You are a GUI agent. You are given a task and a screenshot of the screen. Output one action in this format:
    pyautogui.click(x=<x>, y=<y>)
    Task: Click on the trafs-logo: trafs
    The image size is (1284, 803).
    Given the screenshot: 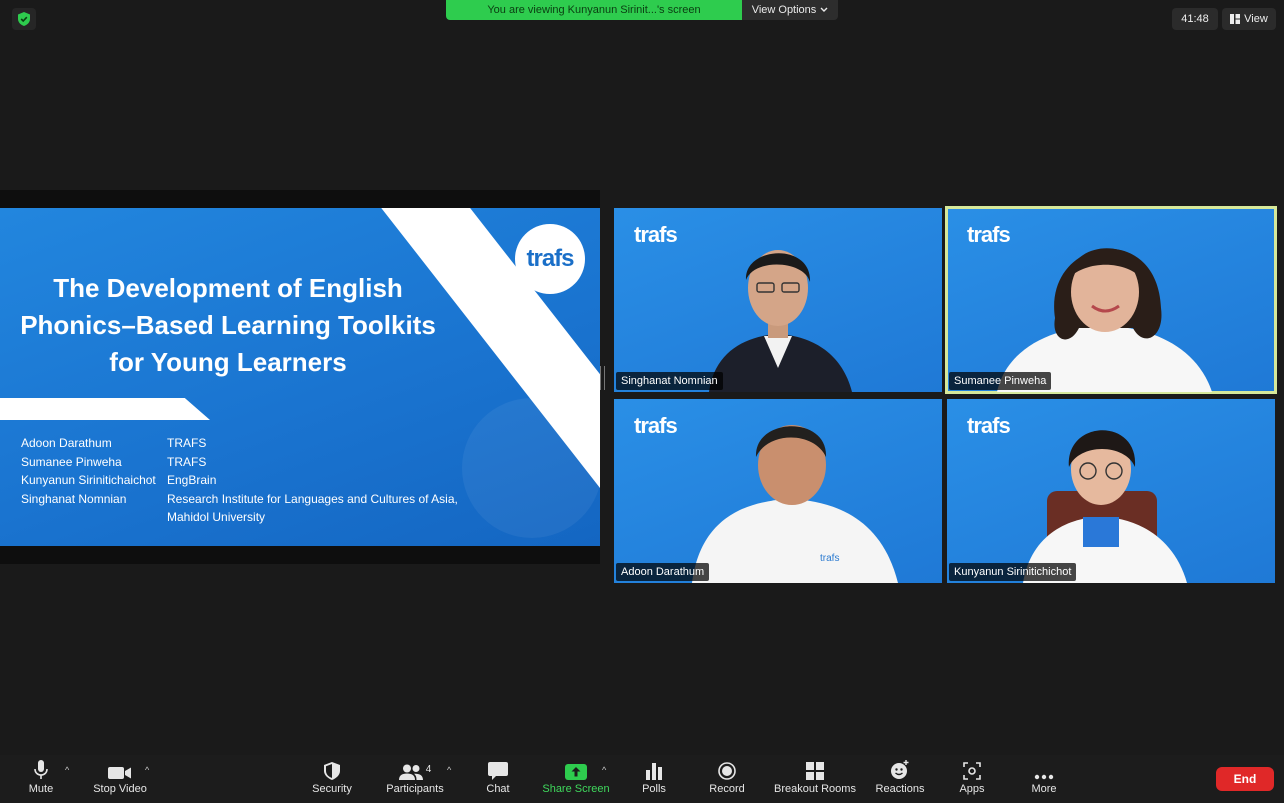 What is the action you would take?
    pyautogui.click(x=550, y=259)
    